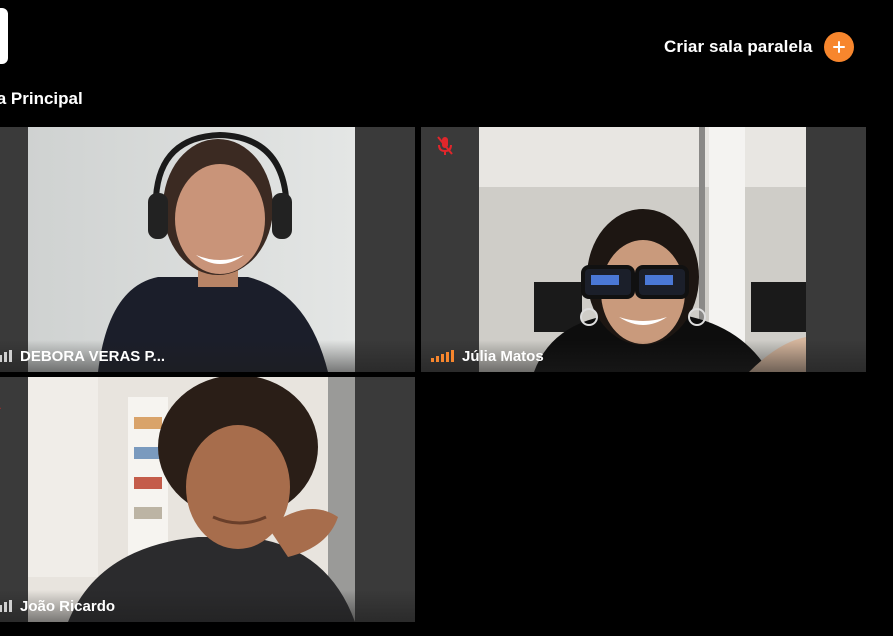 This screenshot has width=893, height=636. Describe the element at coordinates (207, 606) in the screenshot. I see `participant-name-bar: João Ricardo` at that location.